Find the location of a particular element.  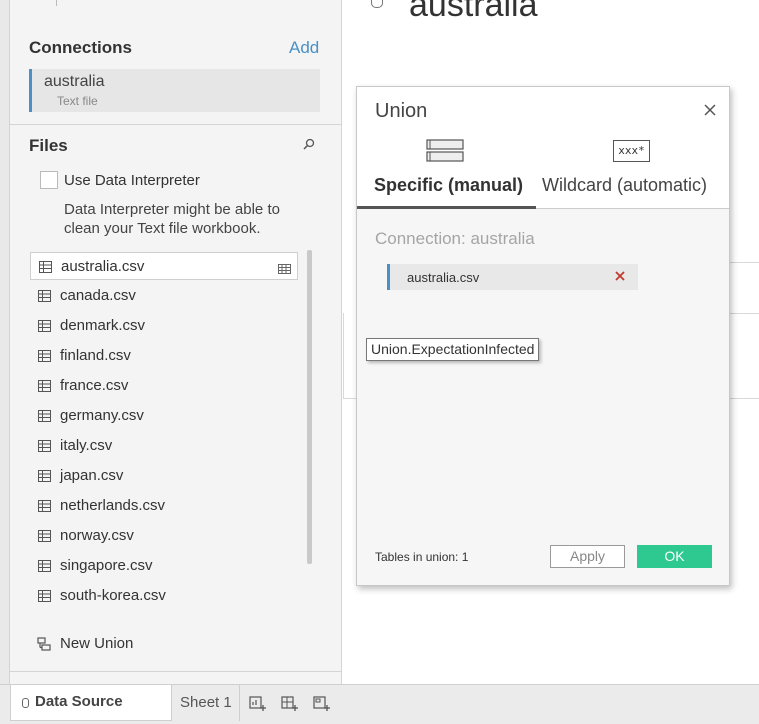

union-dialog-title: Union is located at coordinates (401, 111).